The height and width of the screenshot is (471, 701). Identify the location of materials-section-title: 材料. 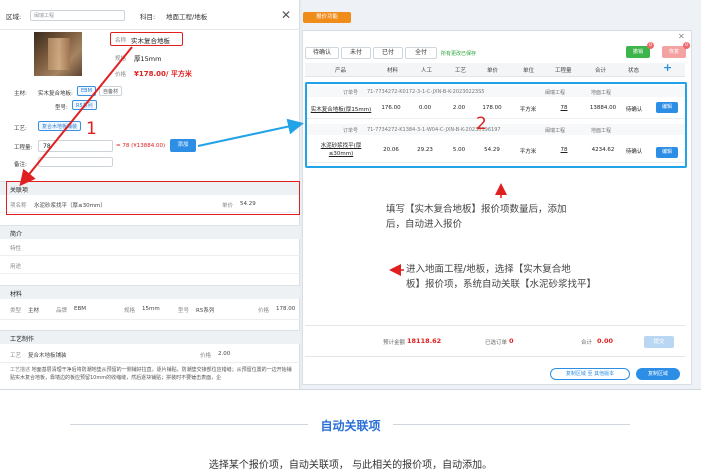
(150, 292).